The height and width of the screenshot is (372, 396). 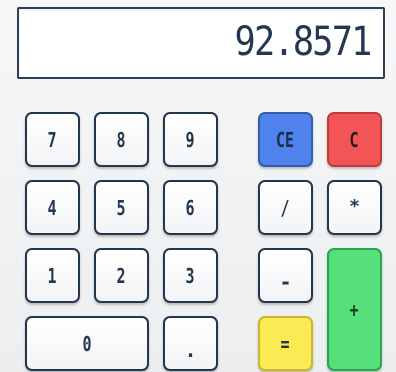 I want to click on decimal-label: ., so click(x=190, y=349).